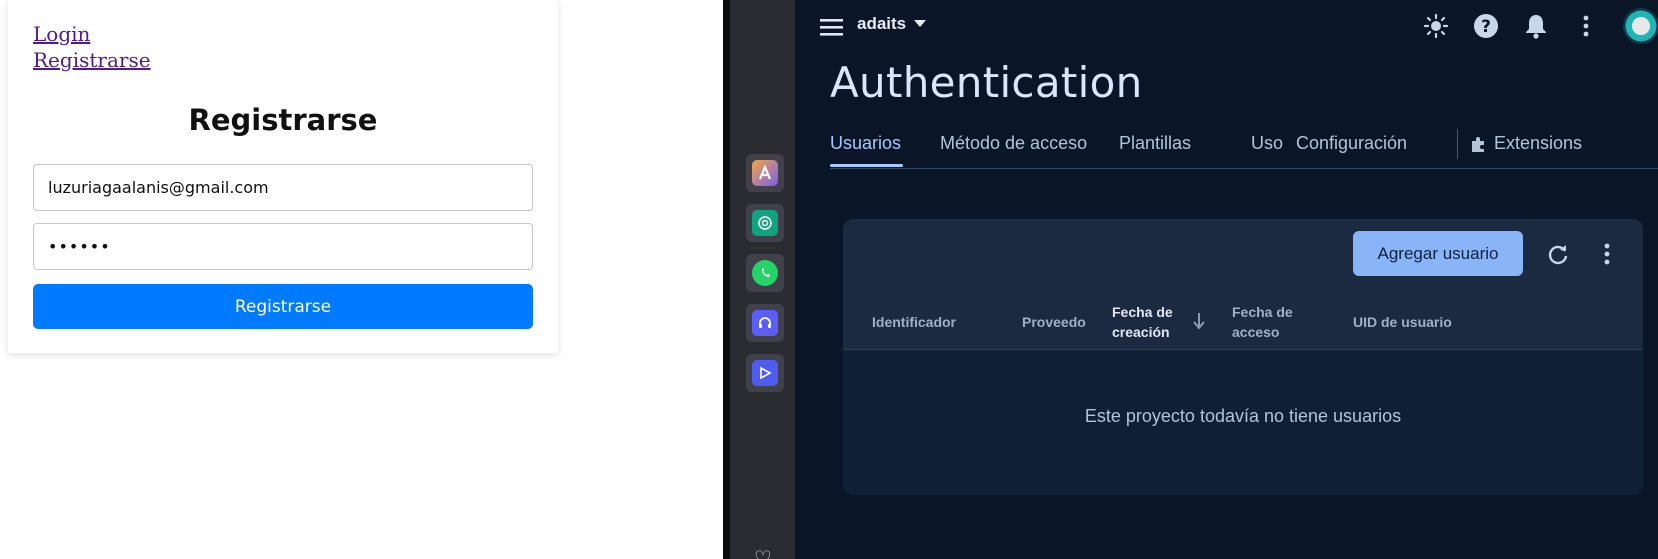 This screenshot has width=1658, height=559. I want to click on top-bar: adaits ?, so click(1226, 28).